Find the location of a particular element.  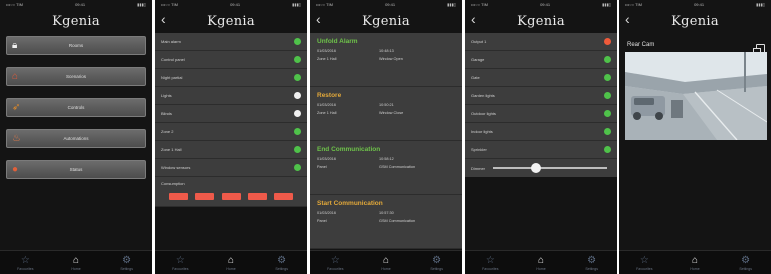

output-label: Output 1 is located at coordinates (479, 41).